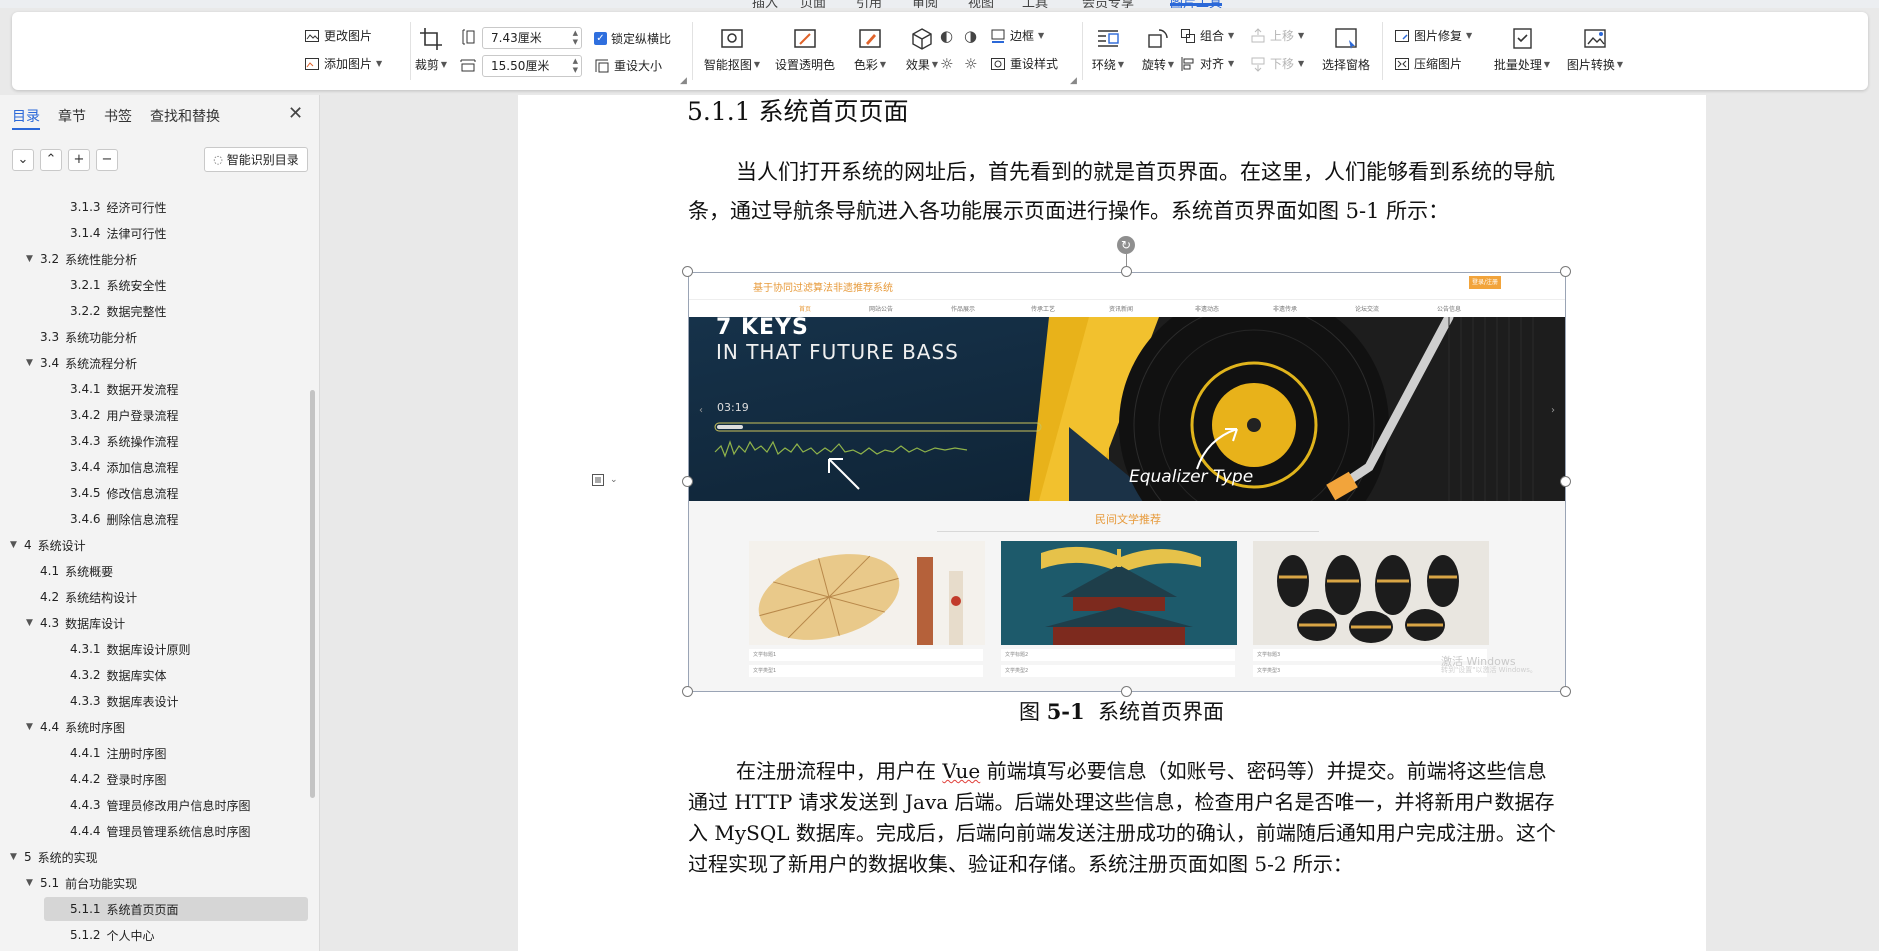 This screenshot has height=951, width=1879. I want to click on change-image-icon, so click(312, 35).